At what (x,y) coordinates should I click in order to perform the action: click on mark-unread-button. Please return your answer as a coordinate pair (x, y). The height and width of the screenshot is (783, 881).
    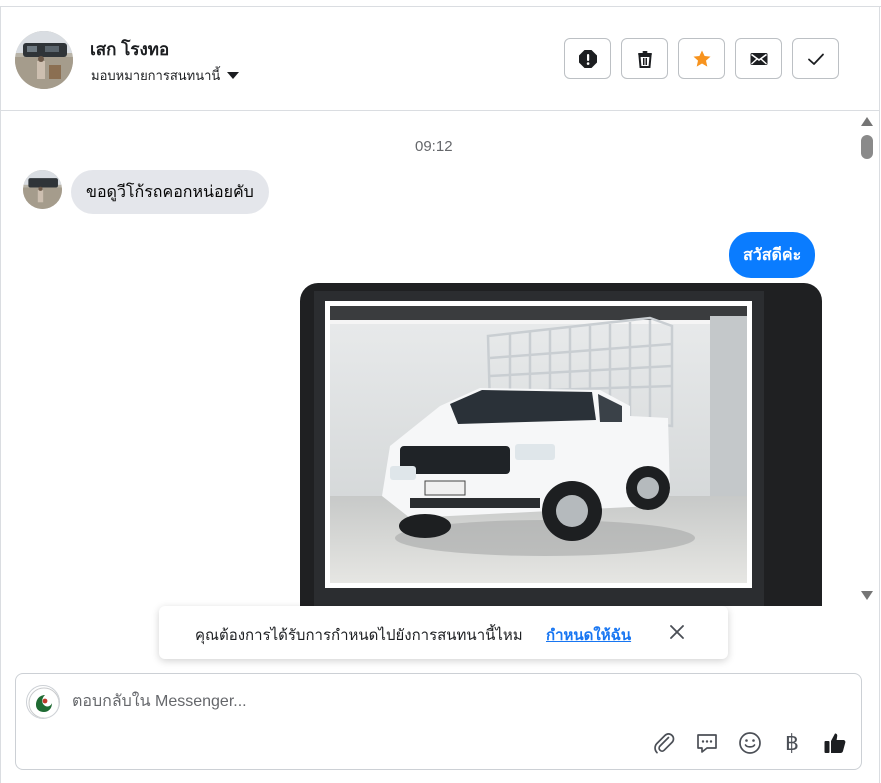
    Looking at the image, I should click on (758, 58).